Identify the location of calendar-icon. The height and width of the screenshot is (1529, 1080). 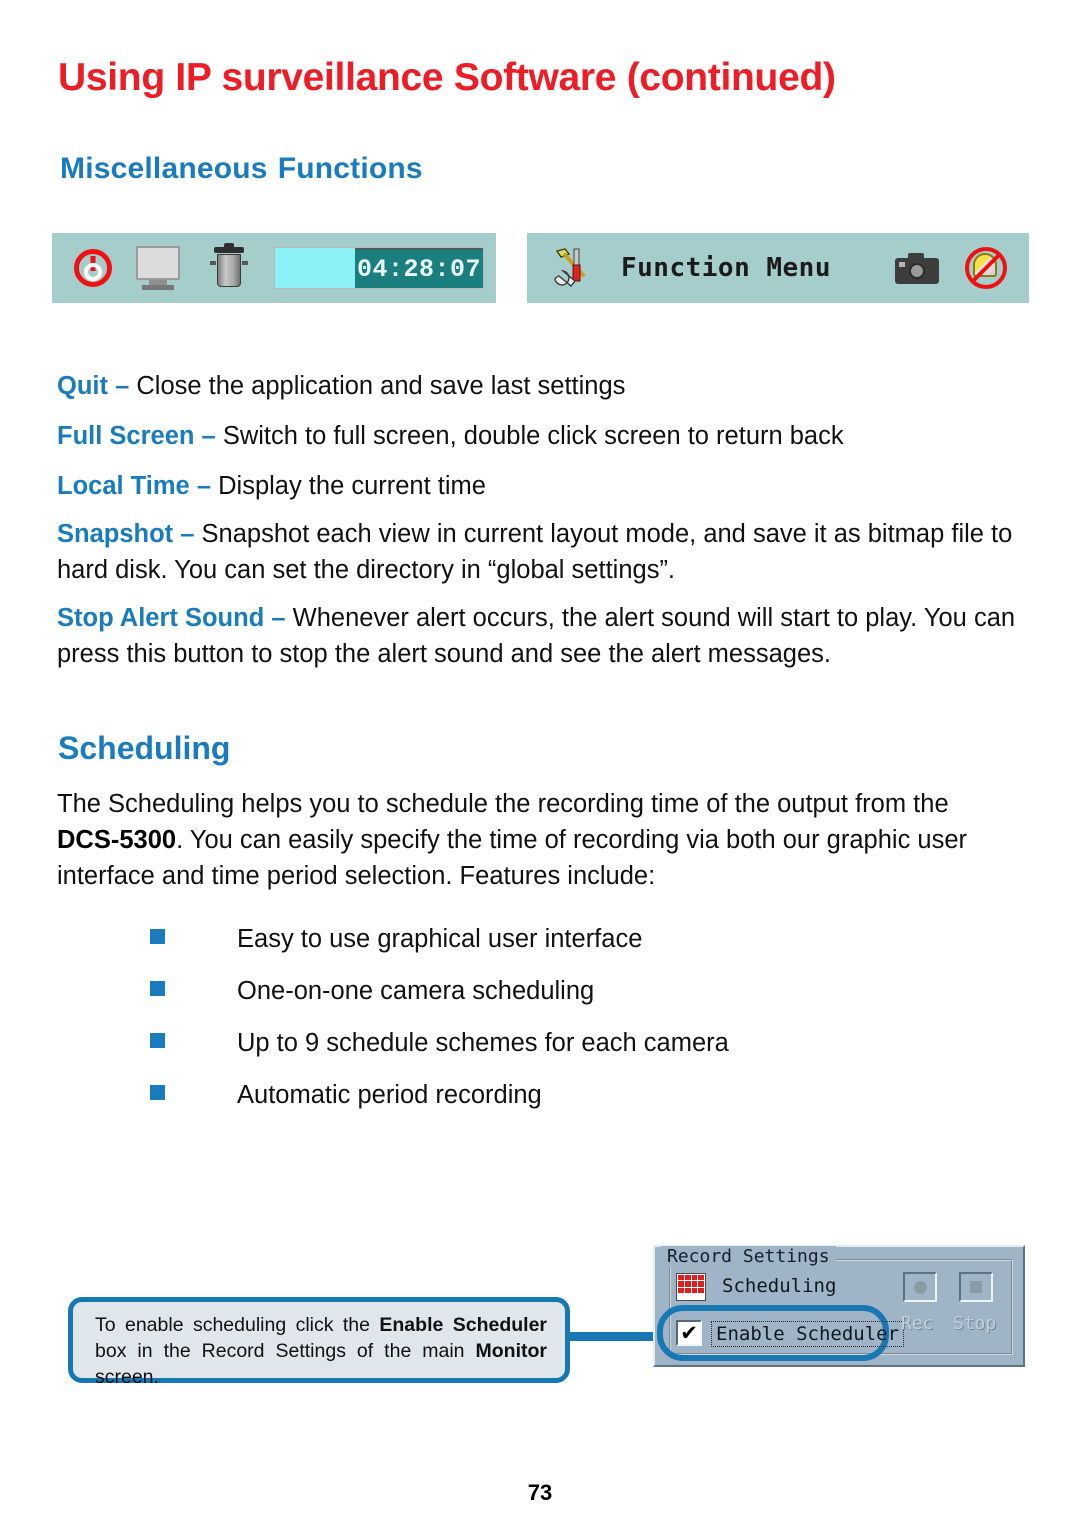
(691, 1287).